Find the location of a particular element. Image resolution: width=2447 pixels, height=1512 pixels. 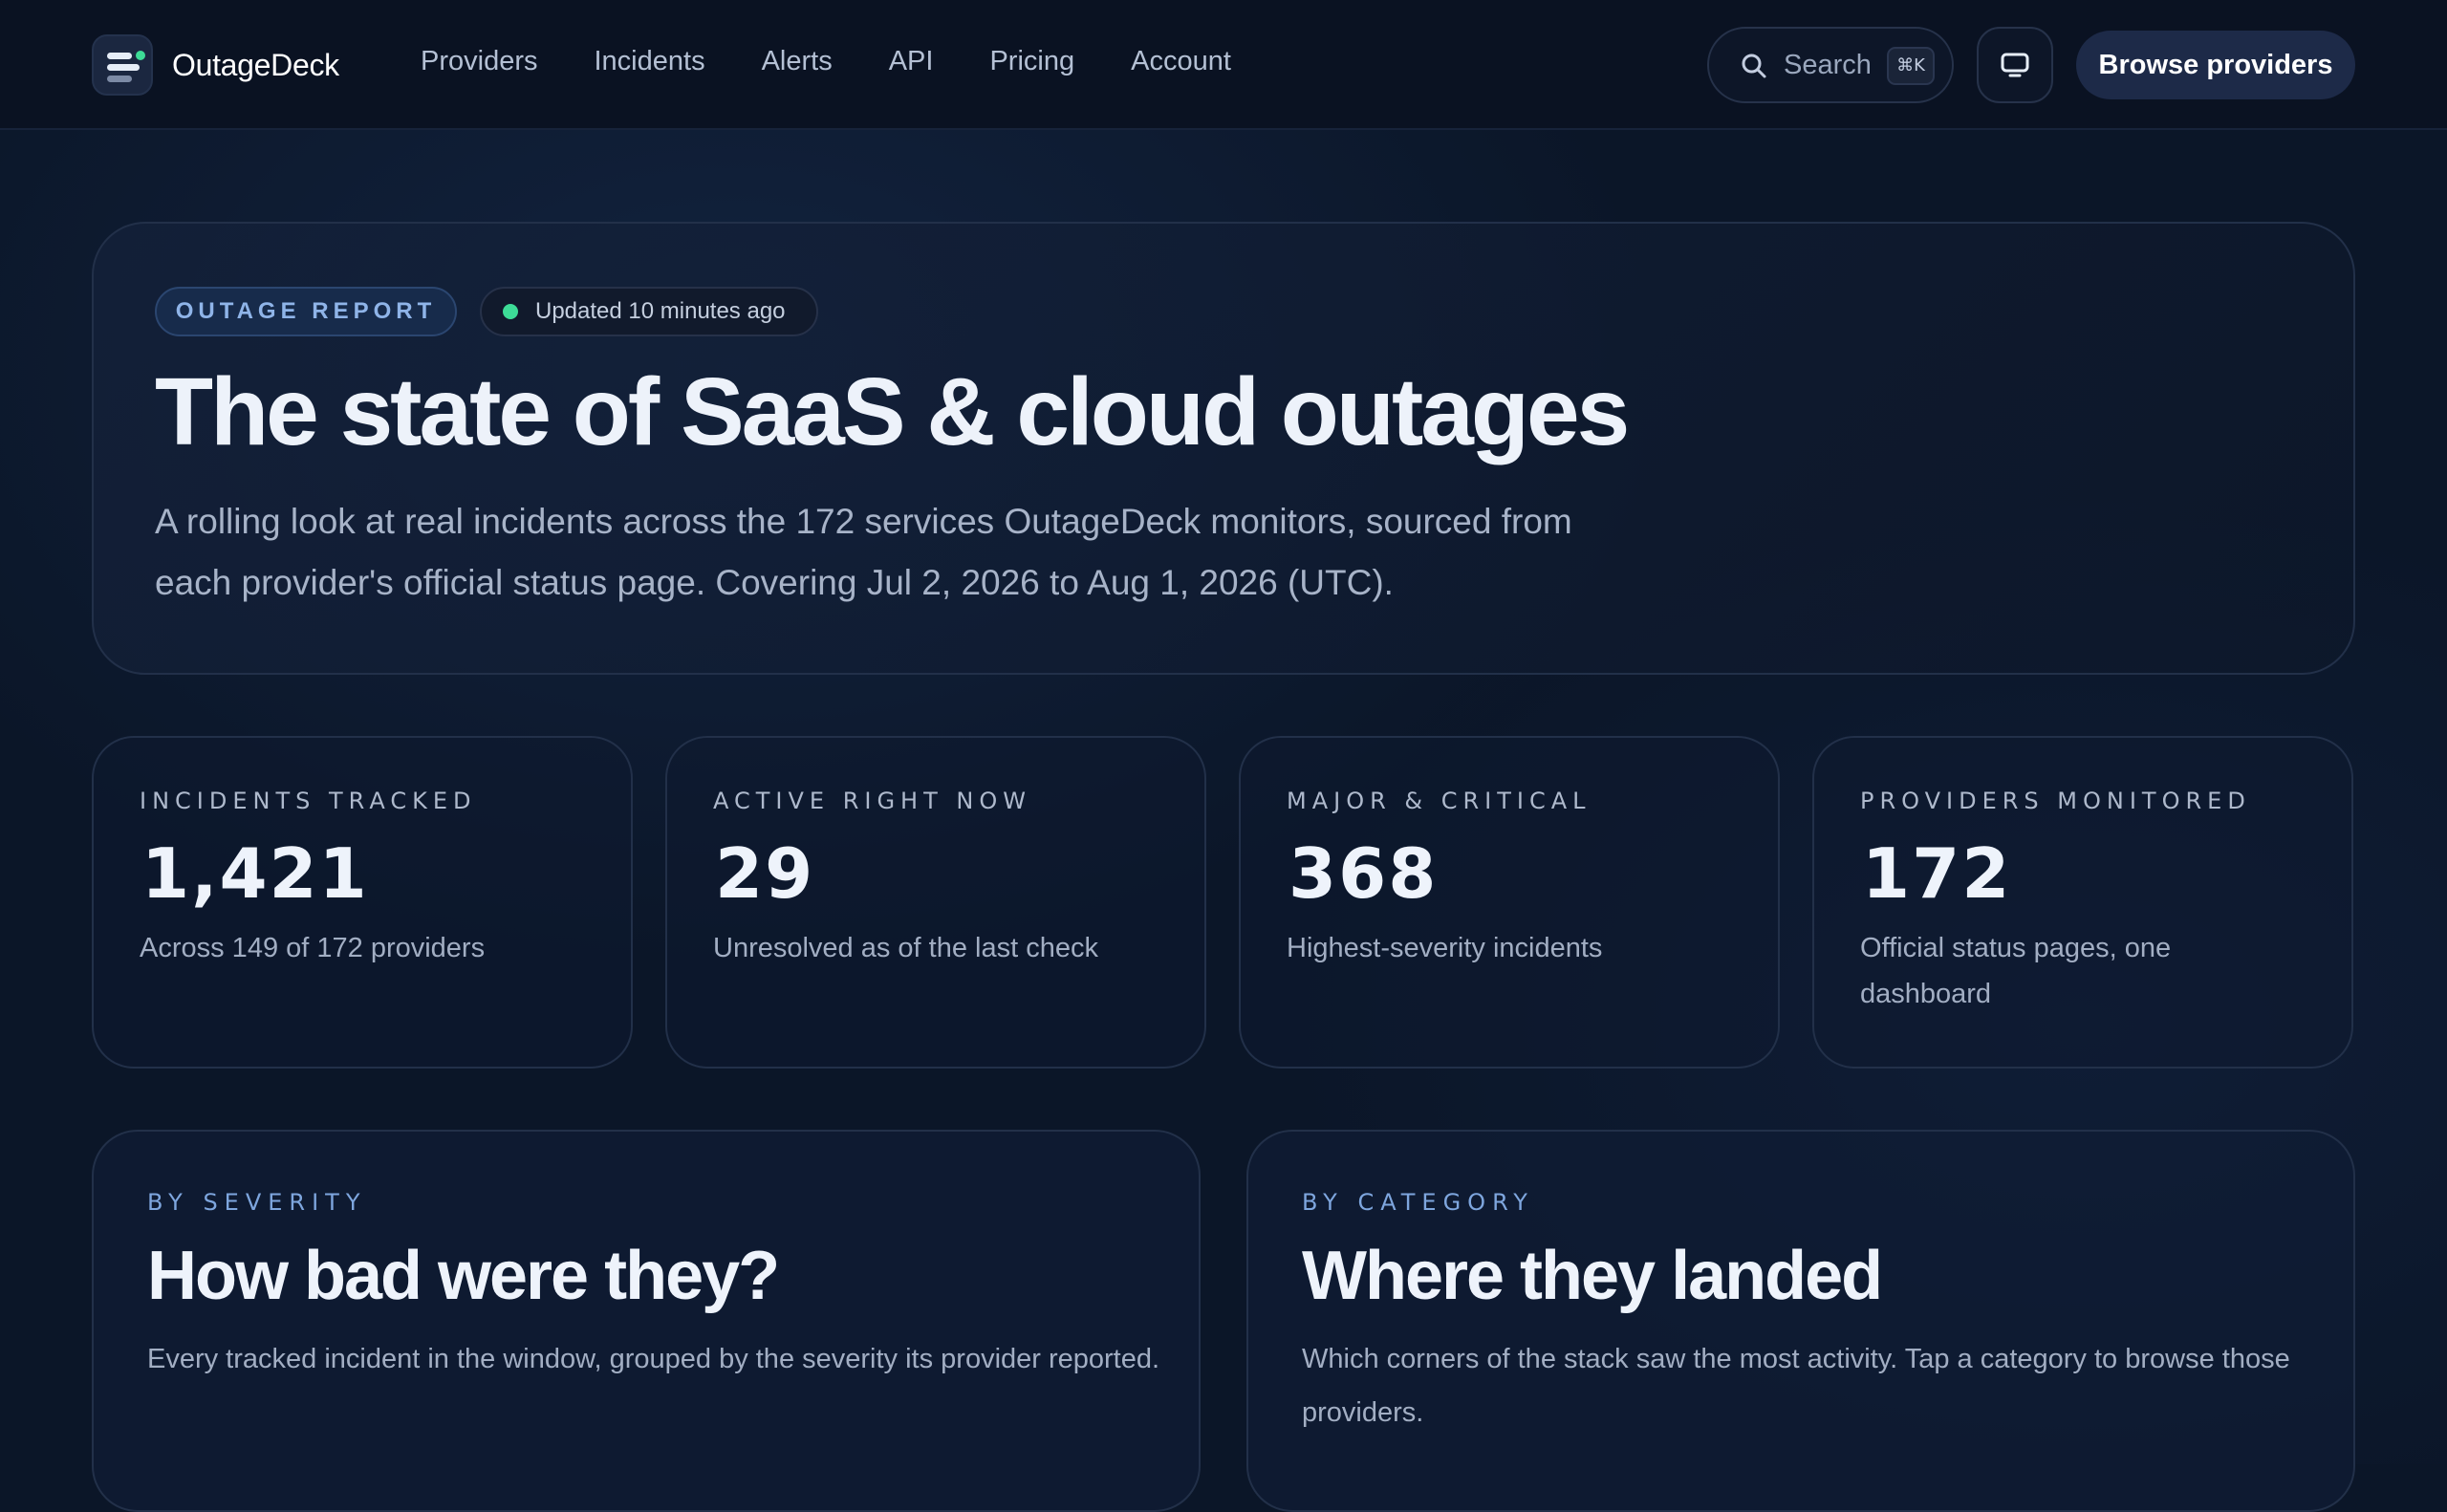

search-shortcut-badge: ⌘K is located at coordinates (1911, 66).